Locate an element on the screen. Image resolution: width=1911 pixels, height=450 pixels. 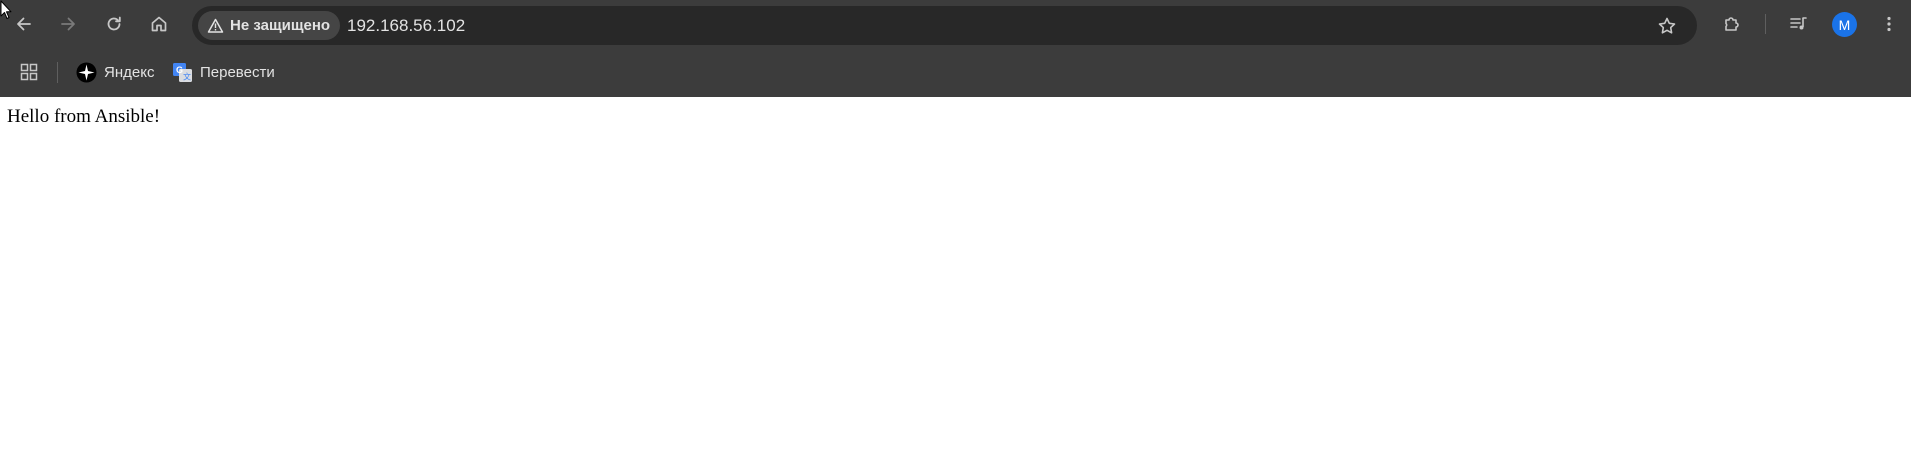
apps-button is located at coordinates (29, 72).